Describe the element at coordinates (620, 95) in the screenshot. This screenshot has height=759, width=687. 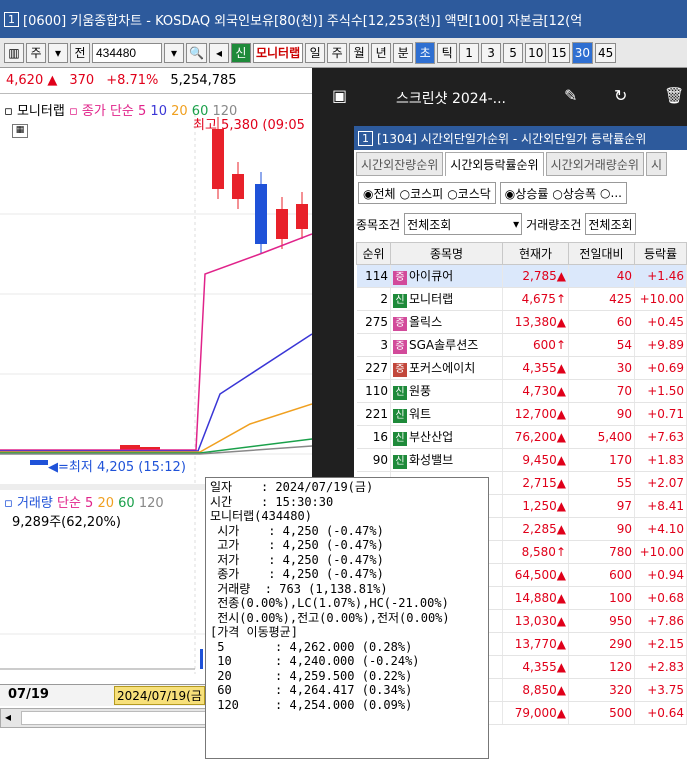
I see `rotate-icon: ↻` at that location.